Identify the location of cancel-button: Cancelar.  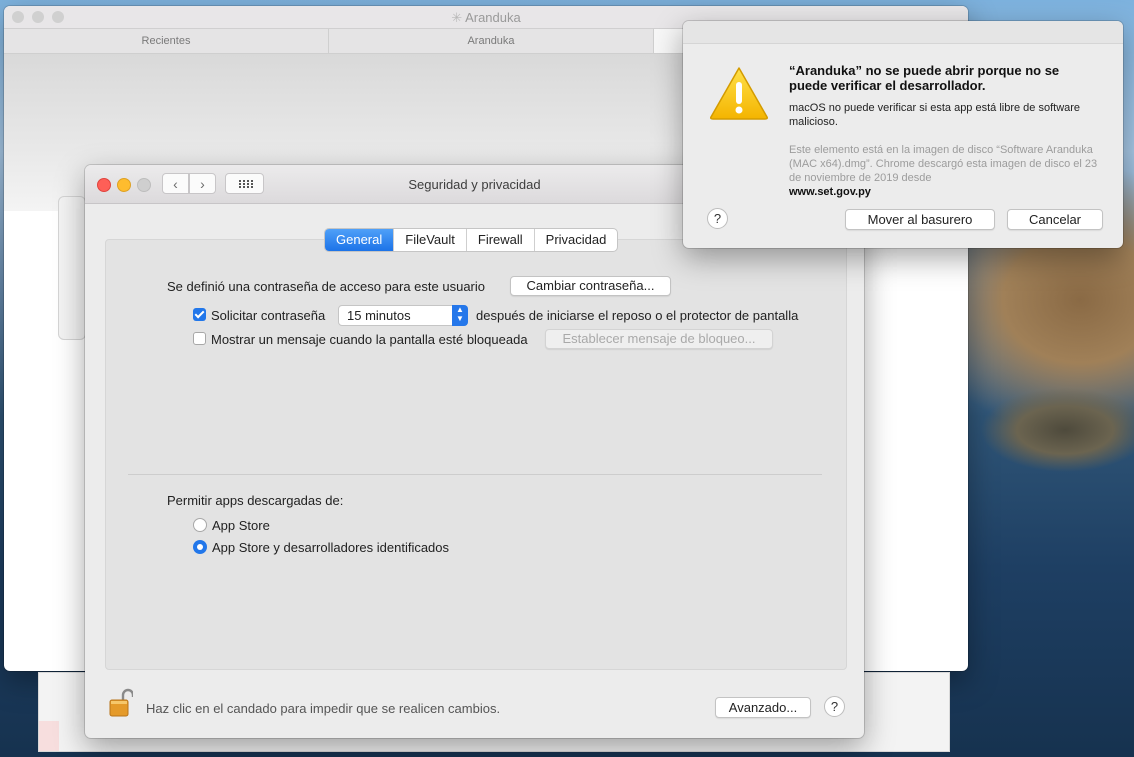
(1055, 219).